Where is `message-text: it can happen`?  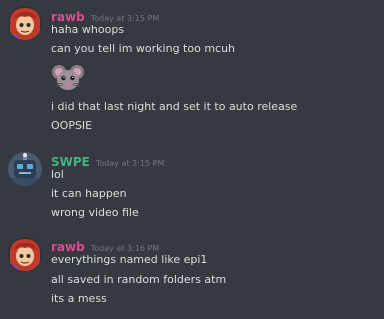
message-text: it can happen is located at coordinates (89, 193).